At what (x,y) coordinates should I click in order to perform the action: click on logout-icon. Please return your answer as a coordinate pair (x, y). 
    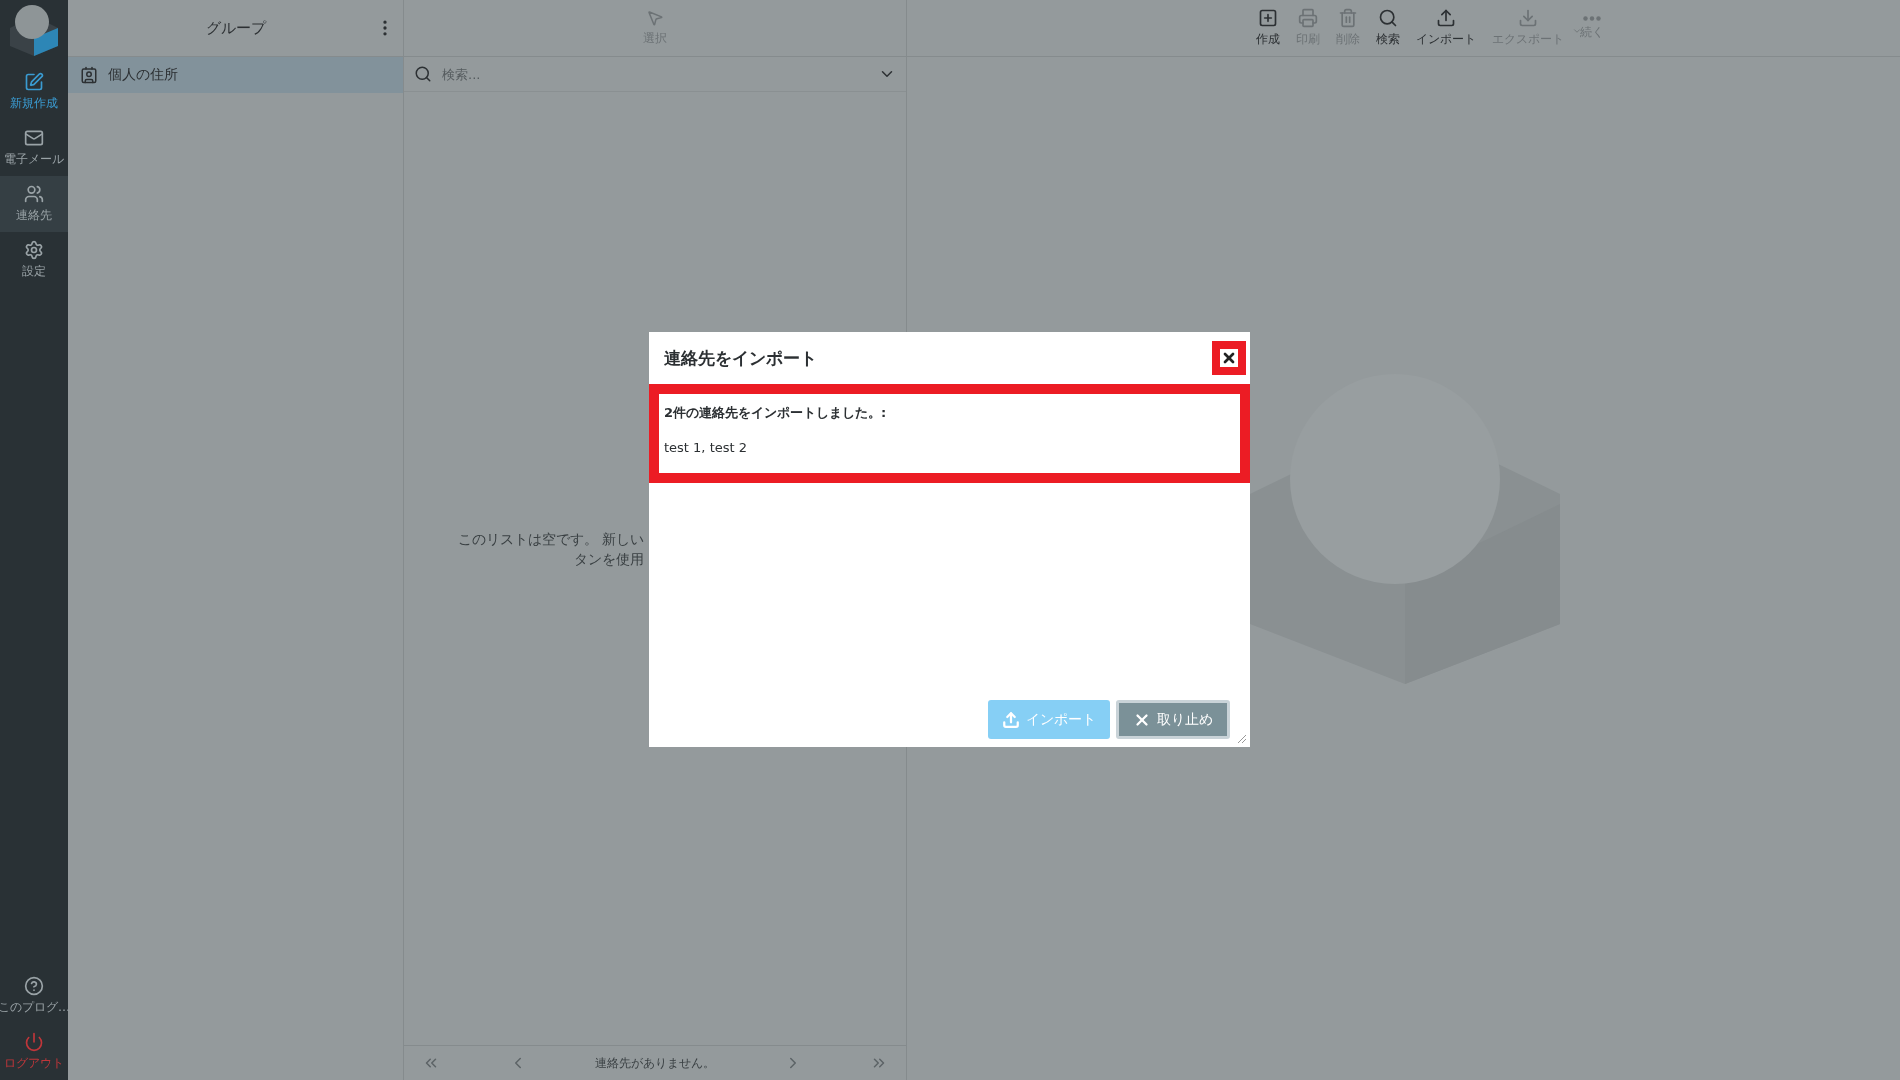
    Looking at the image, I should click on (34, 1042).